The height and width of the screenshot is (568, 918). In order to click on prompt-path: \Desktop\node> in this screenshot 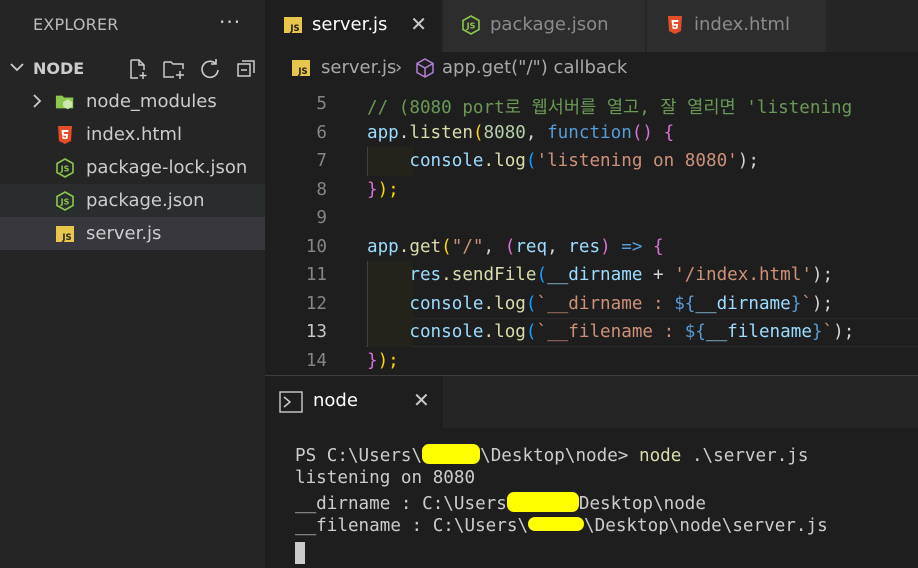, I will do `click(559, 456)`.